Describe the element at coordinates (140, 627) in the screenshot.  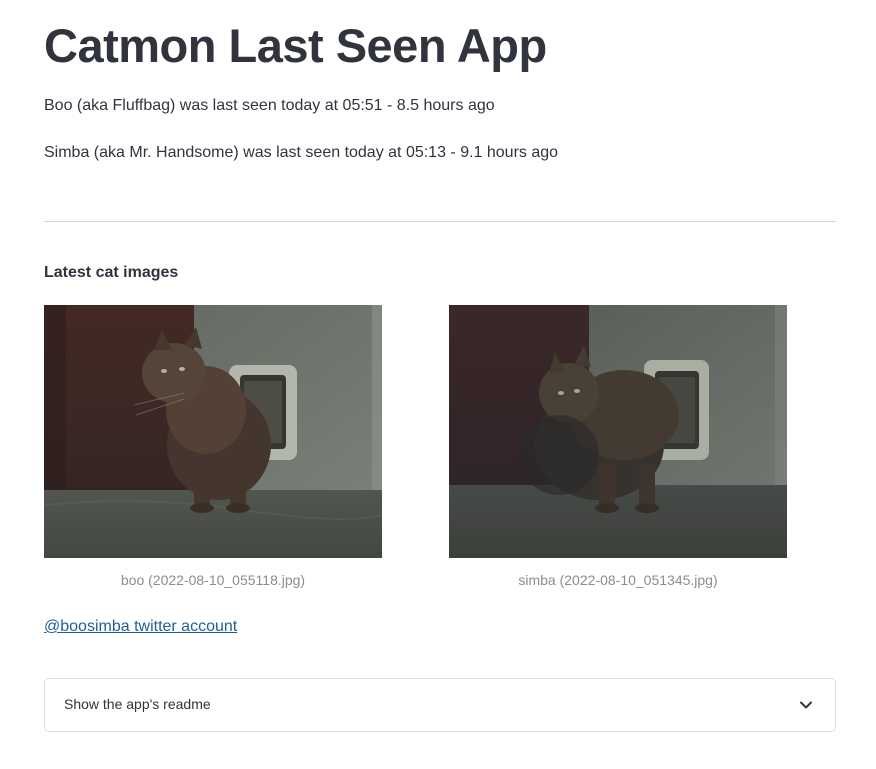
I see `twitter-account-link: @boosimba twitter account` at that location.